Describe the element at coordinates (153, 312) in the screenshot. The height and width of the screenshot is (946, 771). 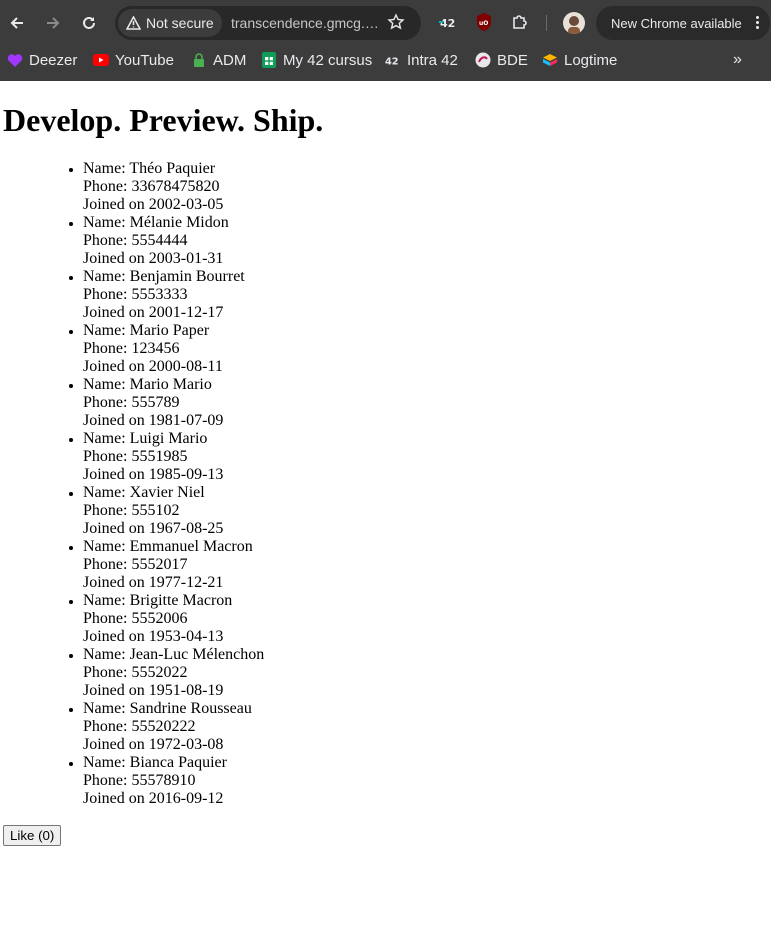
I see `member-joined: Joined on 2001-12-17` at that location.